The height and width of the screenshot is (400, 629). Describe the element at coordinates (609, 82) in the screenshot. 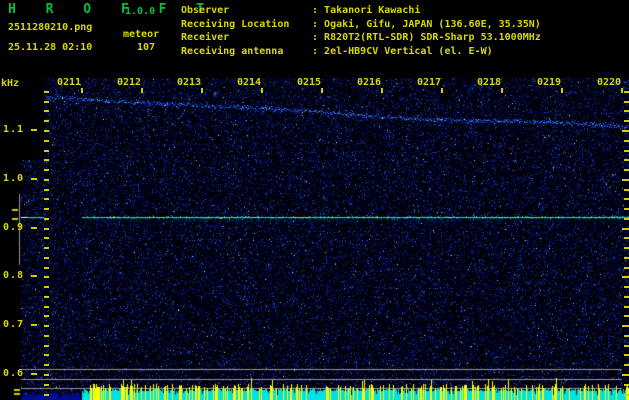

I see `time-tick-label: 0220` at that location.